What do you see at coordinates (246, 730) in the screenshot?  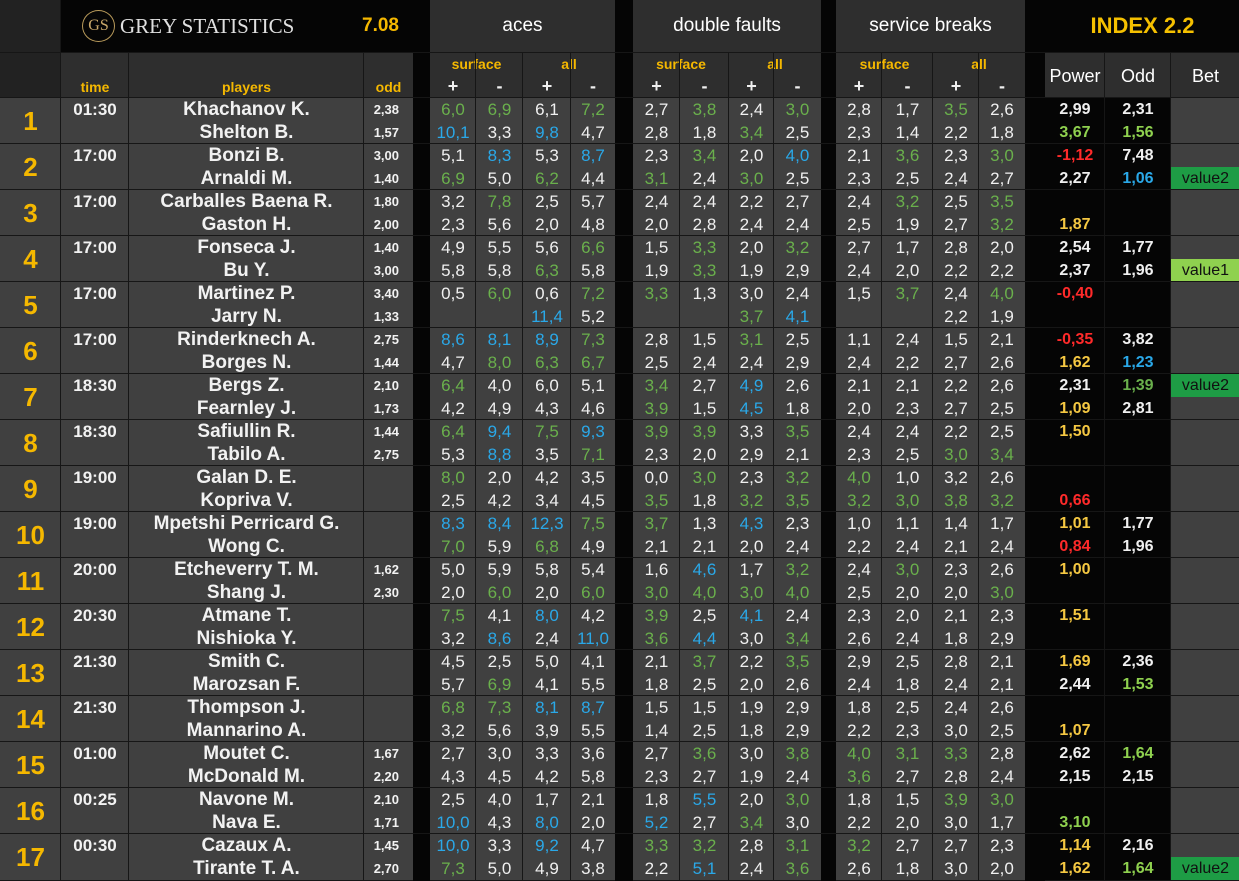 I see `player-name: Mannarino A.` at bounding box center [246, 730].